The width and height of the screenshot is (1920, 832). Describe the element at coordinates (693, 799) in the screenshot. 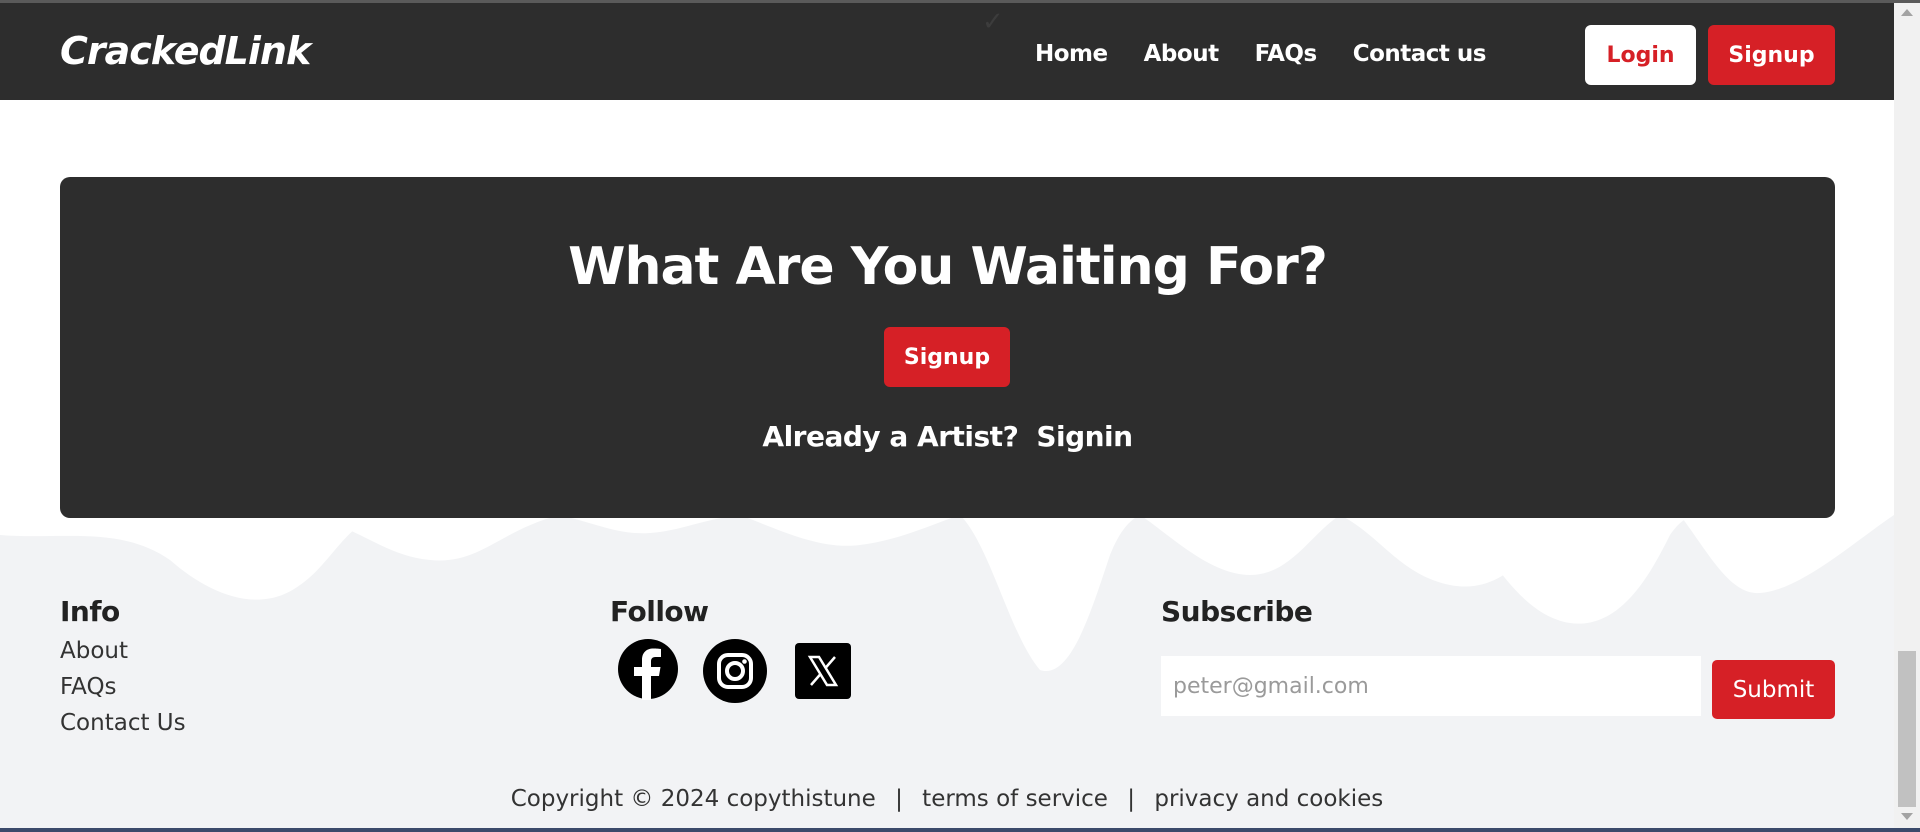

I see `copyright-text: Copyright © 2024 copythistune` at that location.